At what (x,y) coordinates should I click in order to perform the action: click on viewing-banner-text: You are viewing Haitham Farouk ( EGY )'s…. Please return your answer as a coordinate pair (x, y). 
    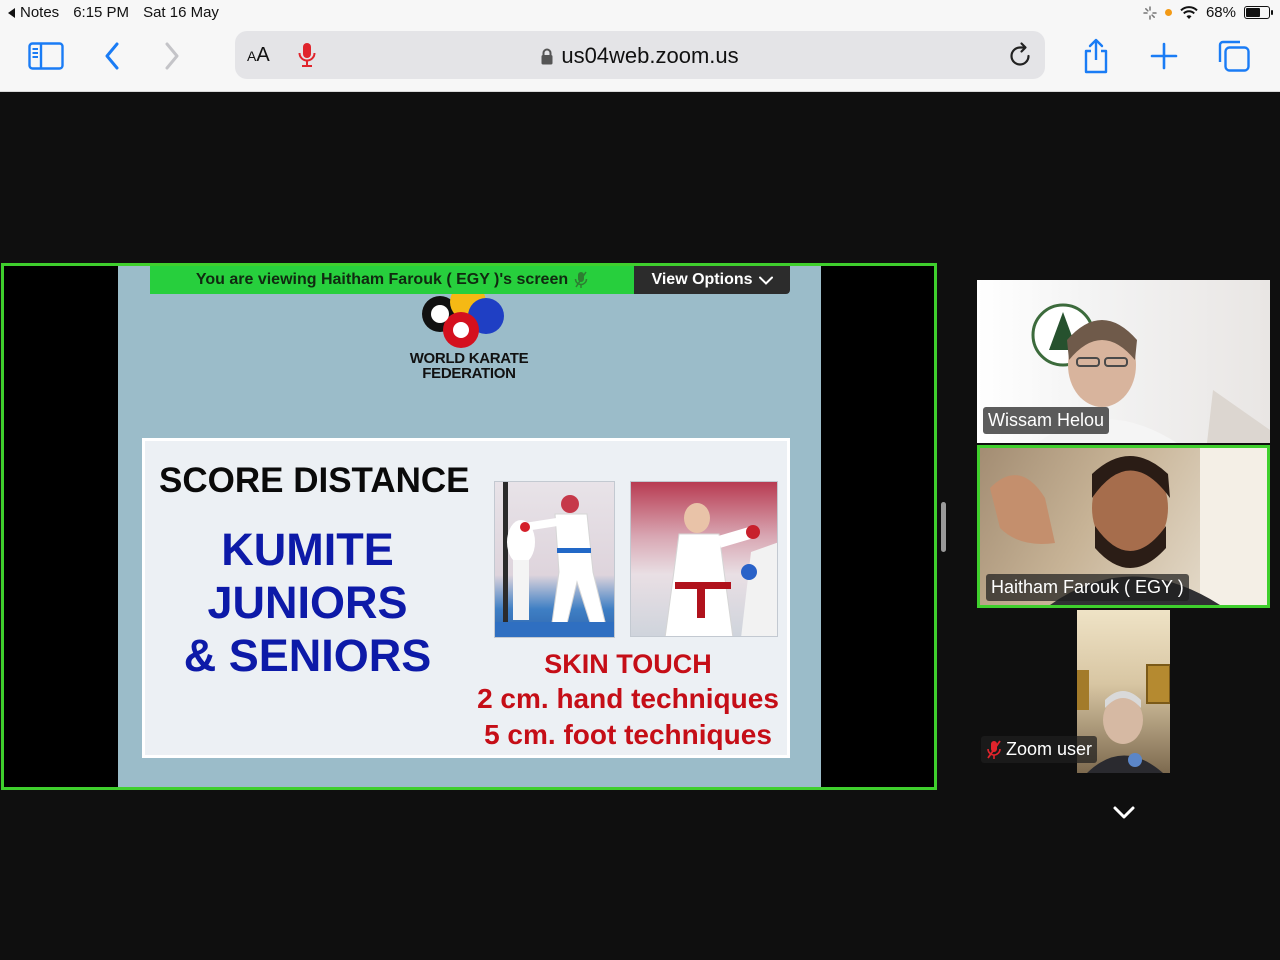
    Looking at the image, I should click on (382, 279).